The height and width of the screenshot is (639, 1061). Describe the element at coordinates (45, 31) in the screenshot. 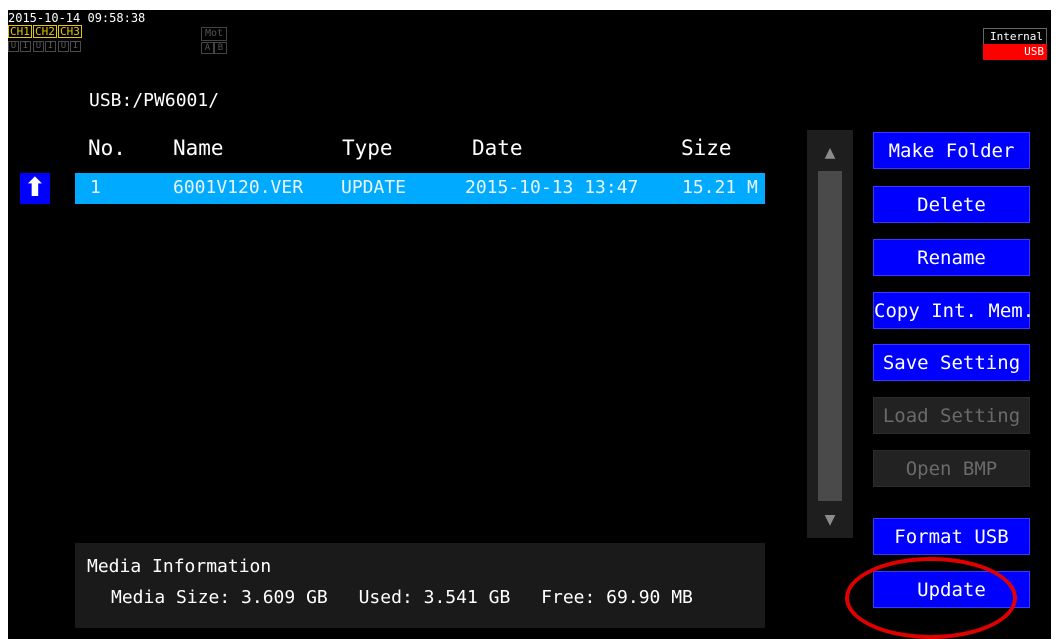

I see `channel-ch2-indicator: CH2` at that location.